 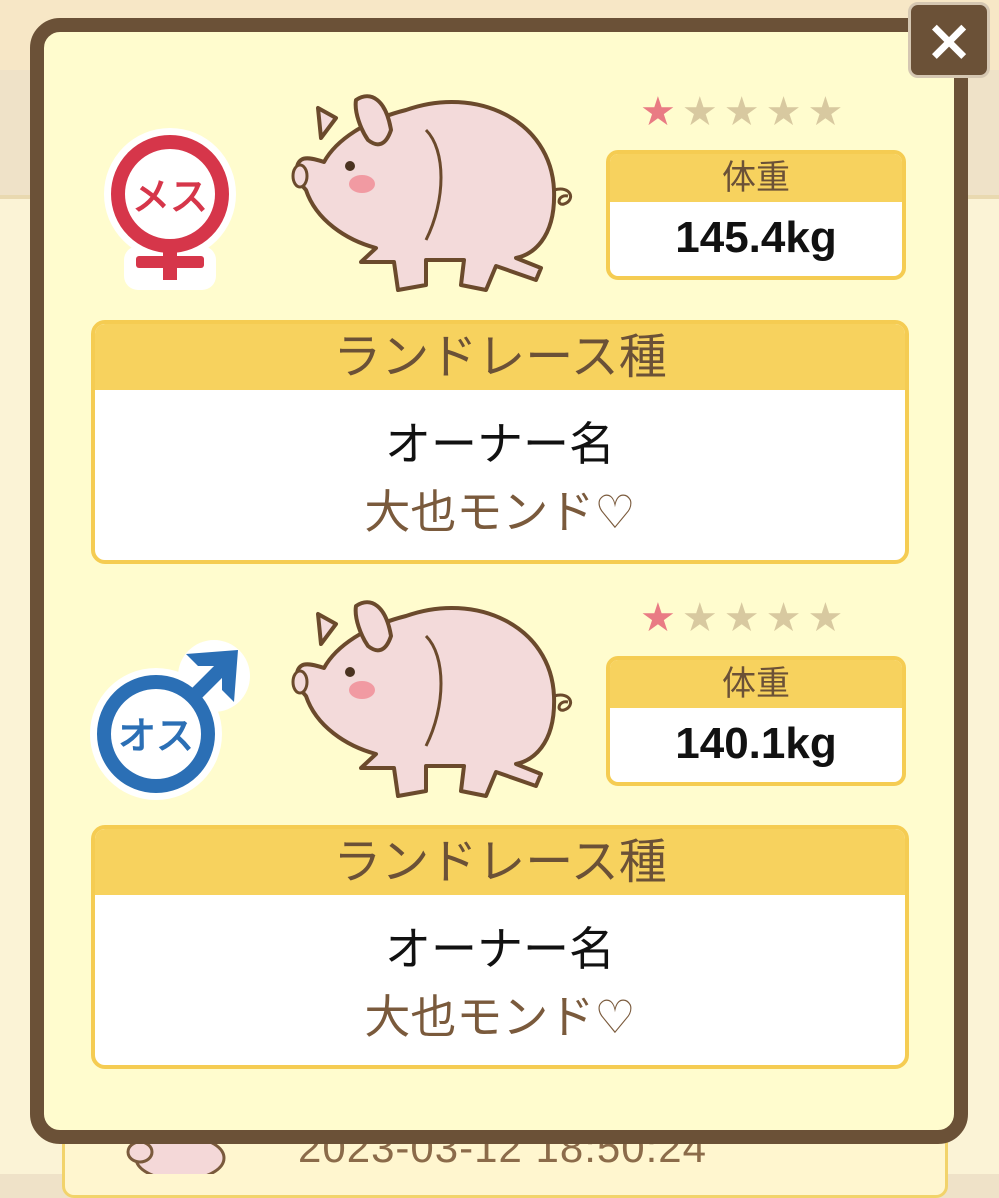 I want to click on close-icon: ×, so click(x=949, y=40).